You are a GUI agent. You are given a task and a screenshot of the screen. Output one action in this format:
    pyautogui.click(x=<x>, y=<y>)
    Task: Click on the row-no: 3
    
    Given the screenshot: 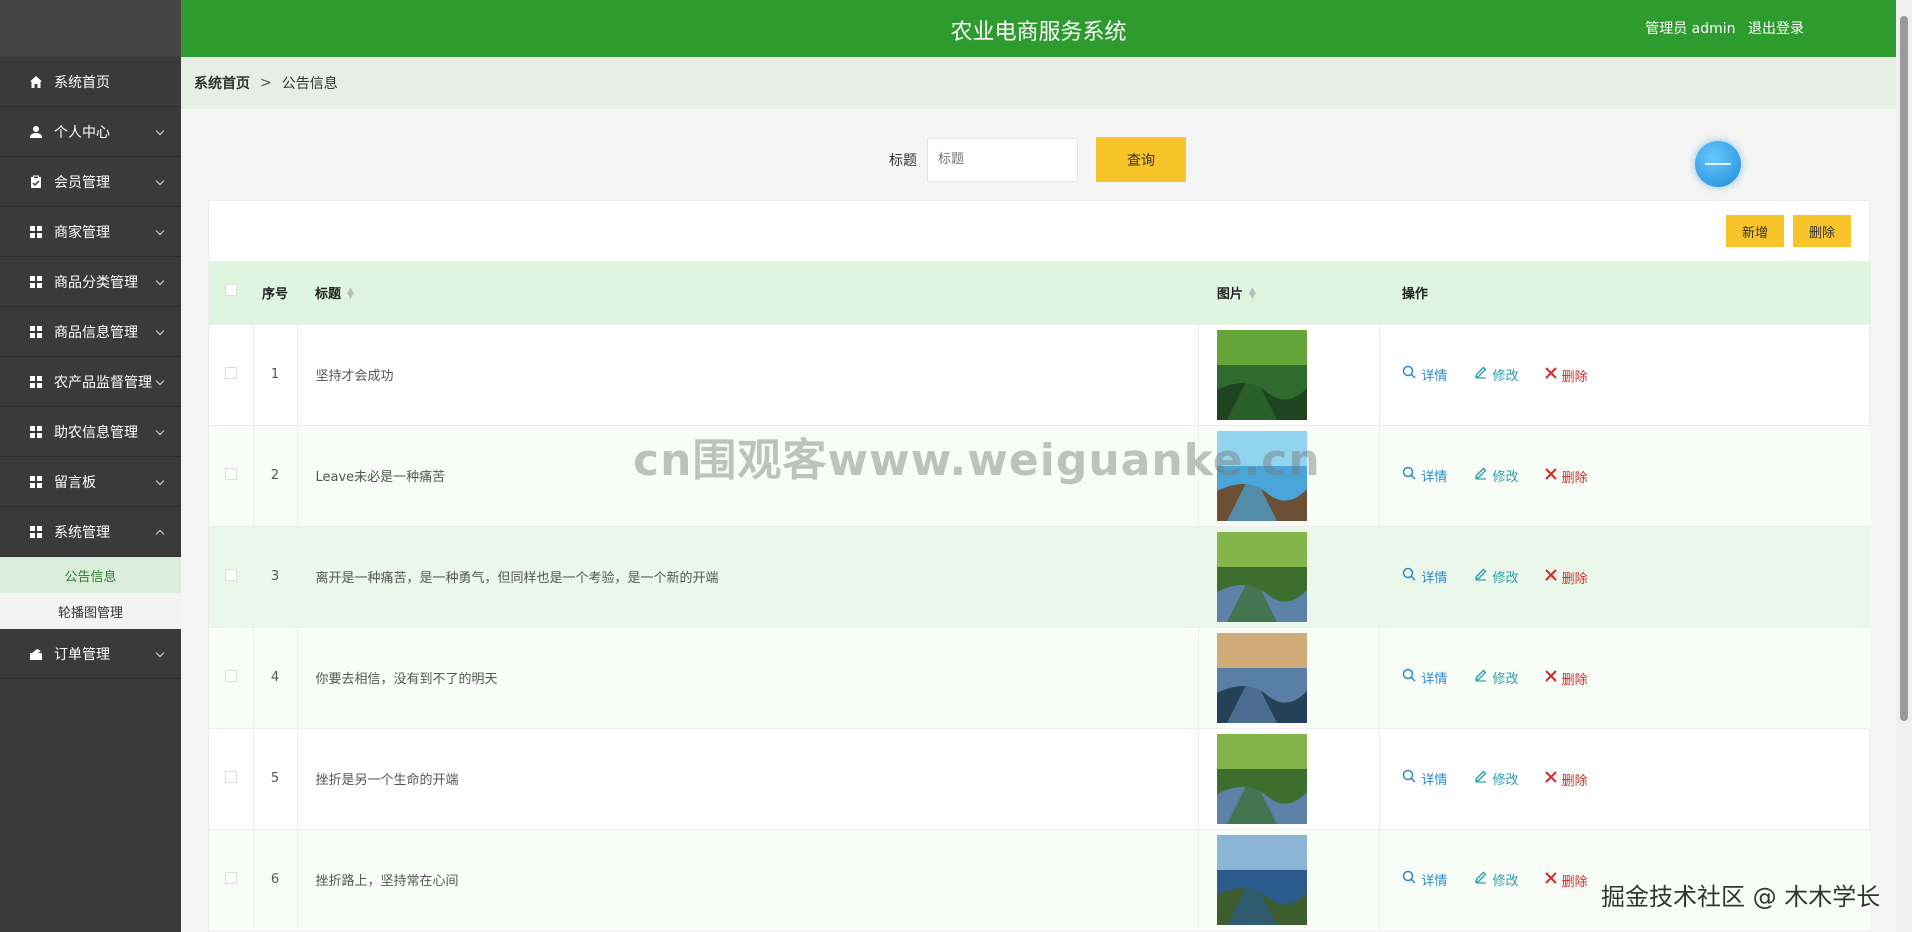 What is the action you would take?
    pyautogui.click(x=275, y=576)
    